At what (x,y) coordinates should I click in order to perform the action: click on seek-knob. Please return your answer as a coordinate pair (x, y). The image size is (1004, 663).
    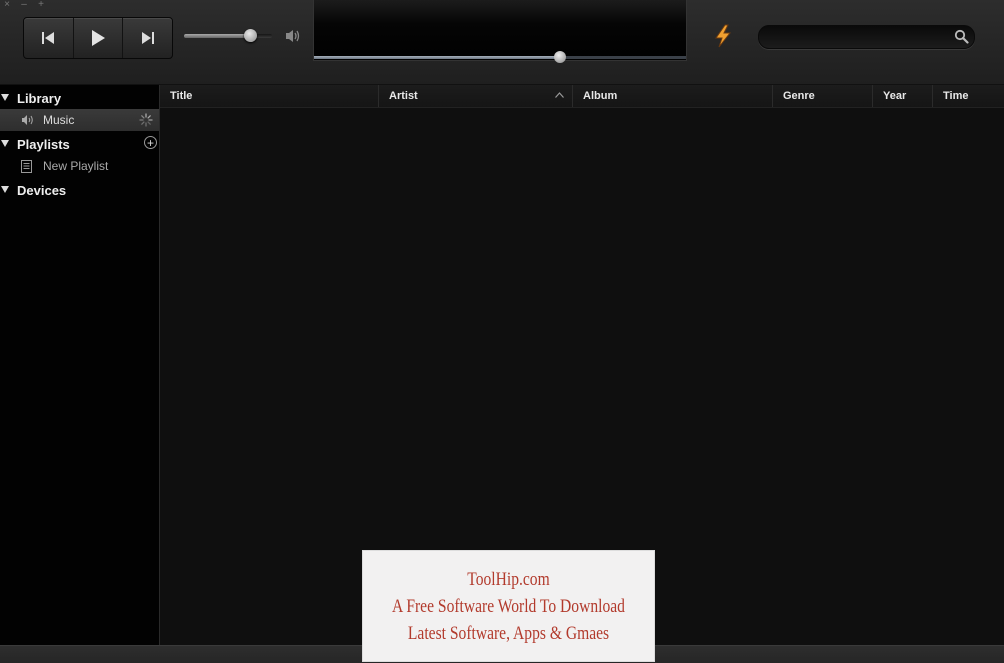
    Looking at the image, I should click on (559, 57).